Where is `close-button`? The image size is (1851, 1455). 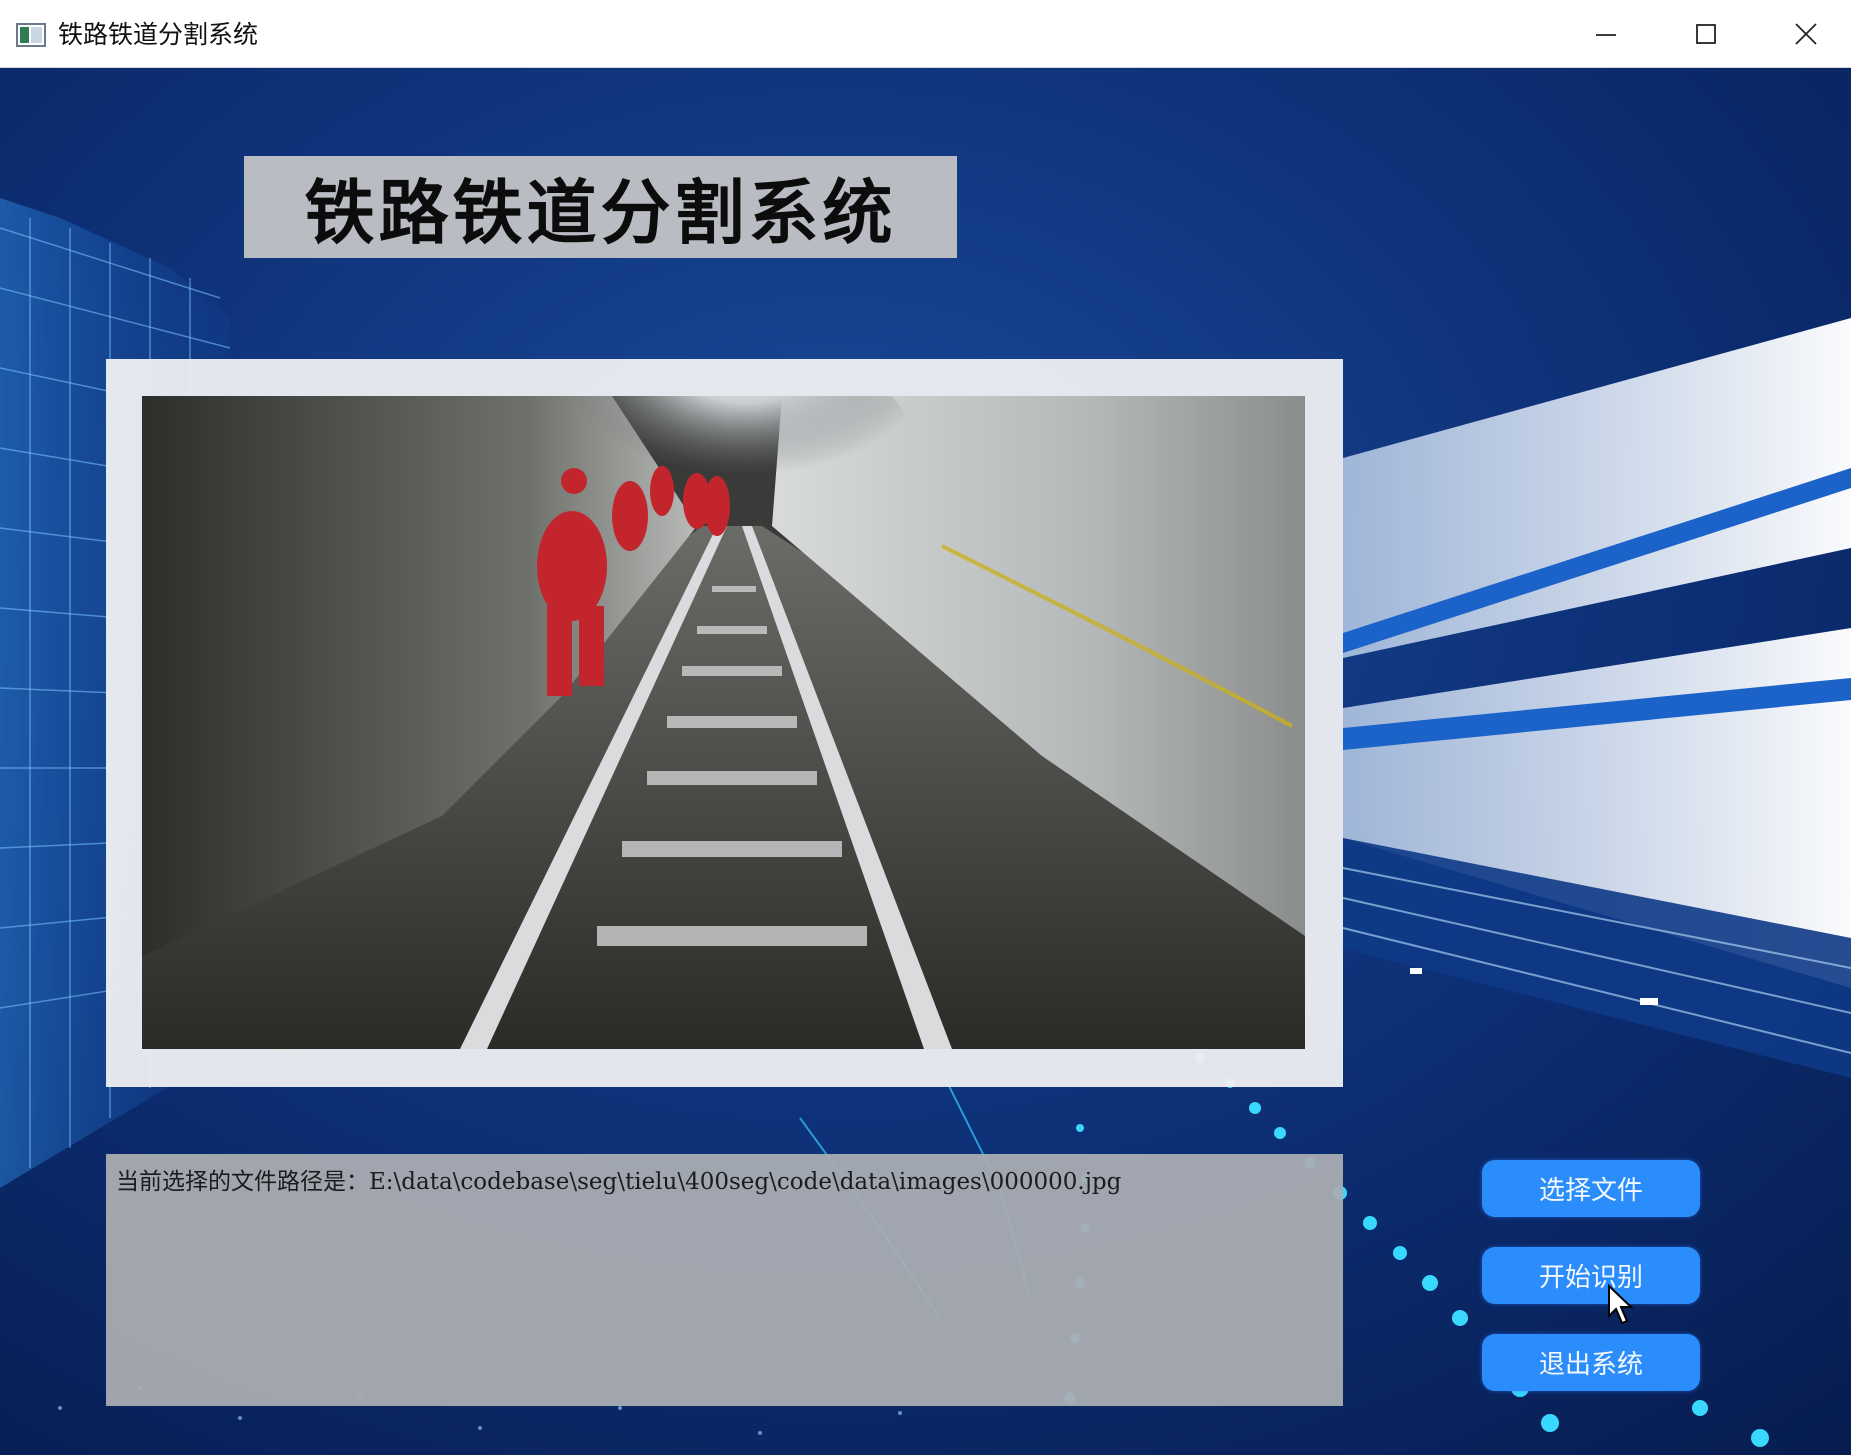 close-button is located at coordinates (1803, 34).